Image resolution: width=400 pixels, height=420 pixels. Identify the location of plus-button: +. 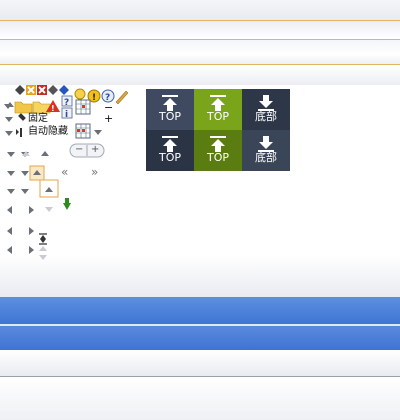
(108, 119).